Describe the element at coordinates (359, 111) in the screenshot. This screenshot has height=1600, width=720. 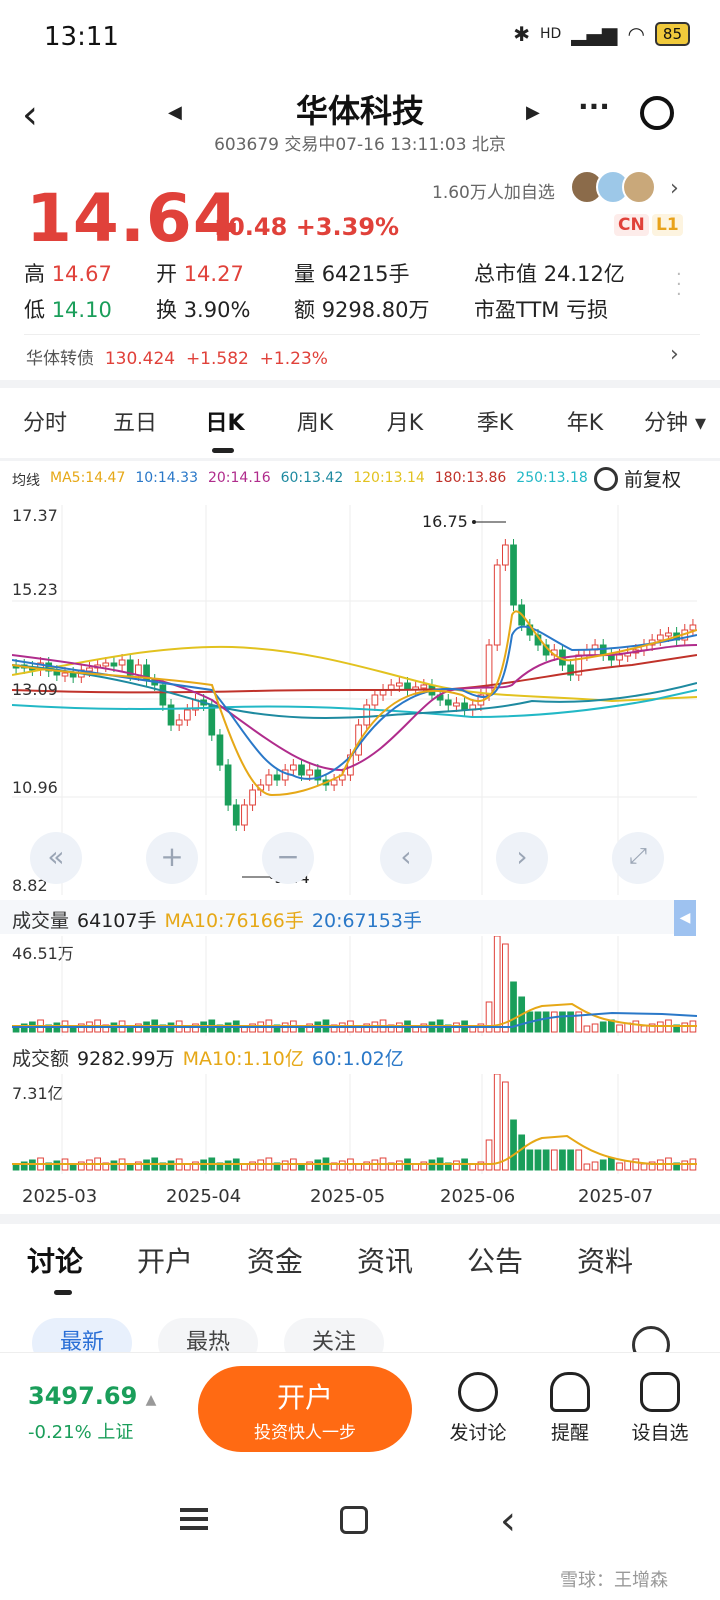
I see `page-title: 华体科技` at that location.